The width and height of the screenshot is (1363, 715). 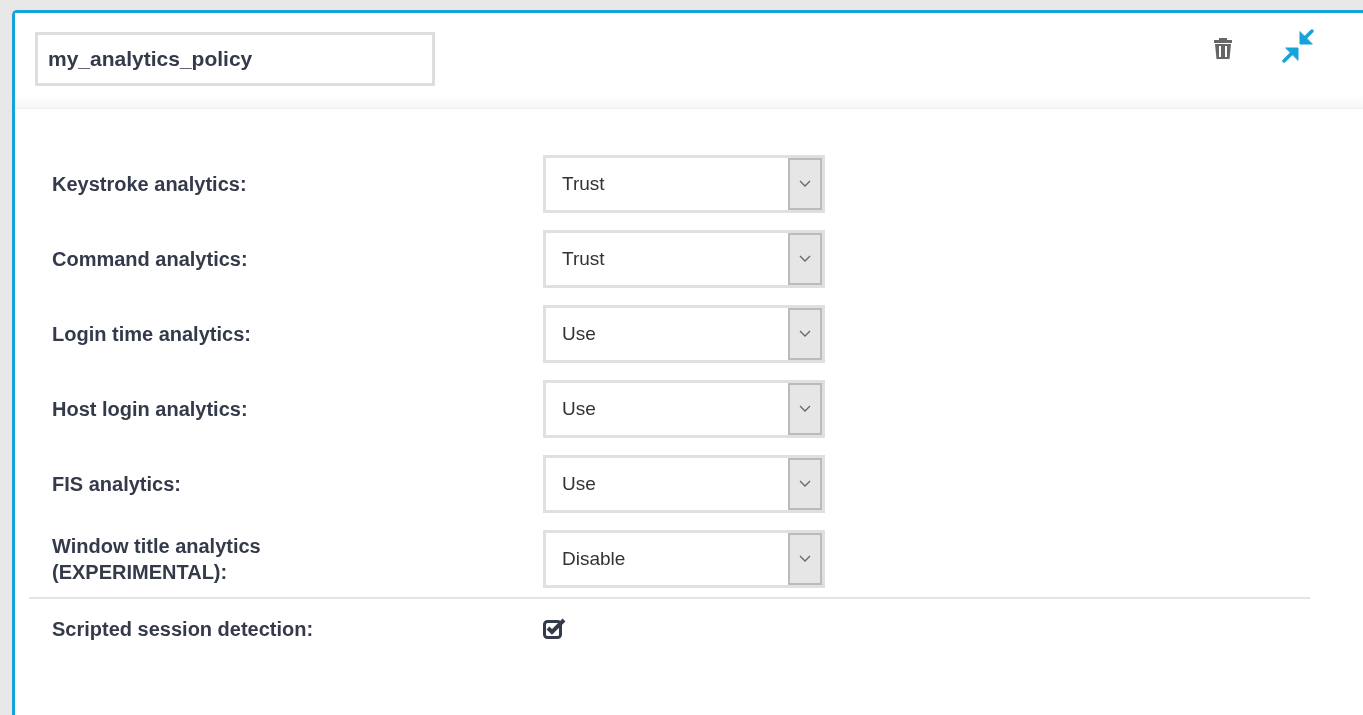 I want to click on setting-label: Scripted session detection:, so click(x=183, y=629).